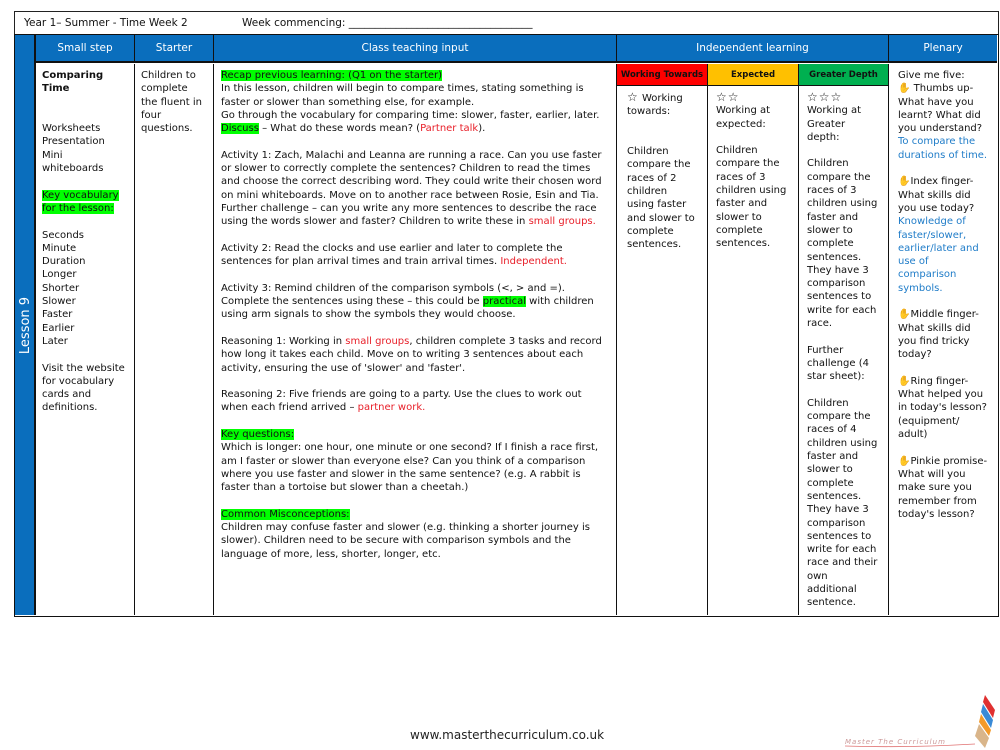  I want to click on header-independent-learning: Independent learning, so click(753, 49).